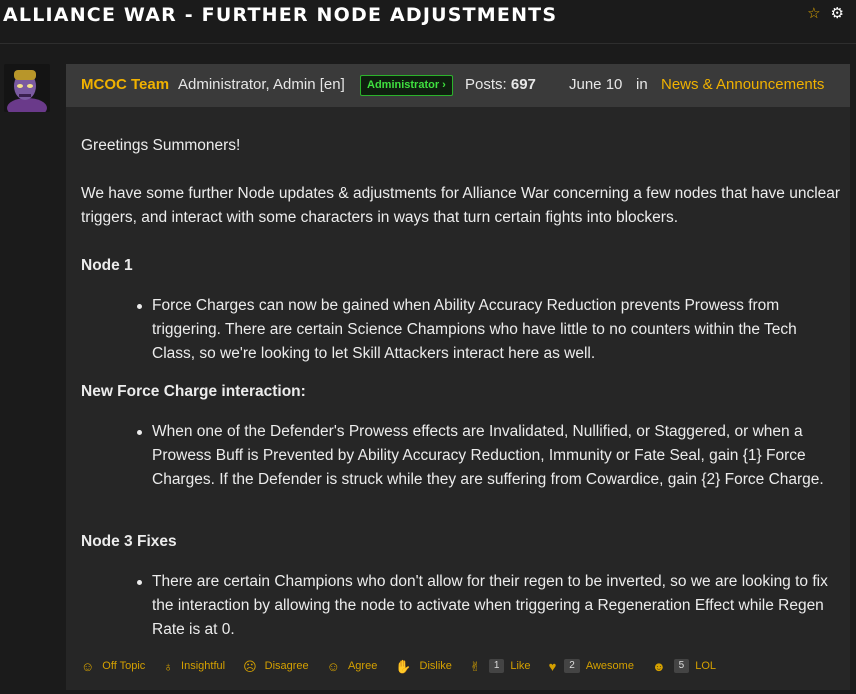  What do you see at coordinates (27, 88) in the screenshot?
I see `avatar` at bounding box center [27, 88].